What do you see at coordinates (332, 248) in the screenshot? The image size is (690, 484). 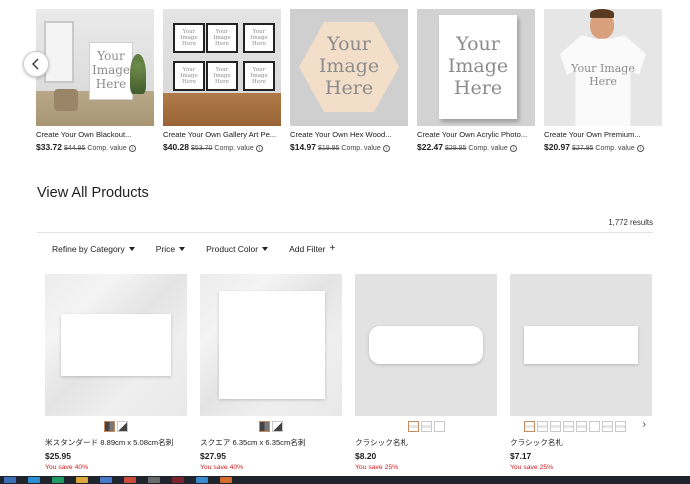 I see `plus-icon: +` at bounding box center [332, 248].